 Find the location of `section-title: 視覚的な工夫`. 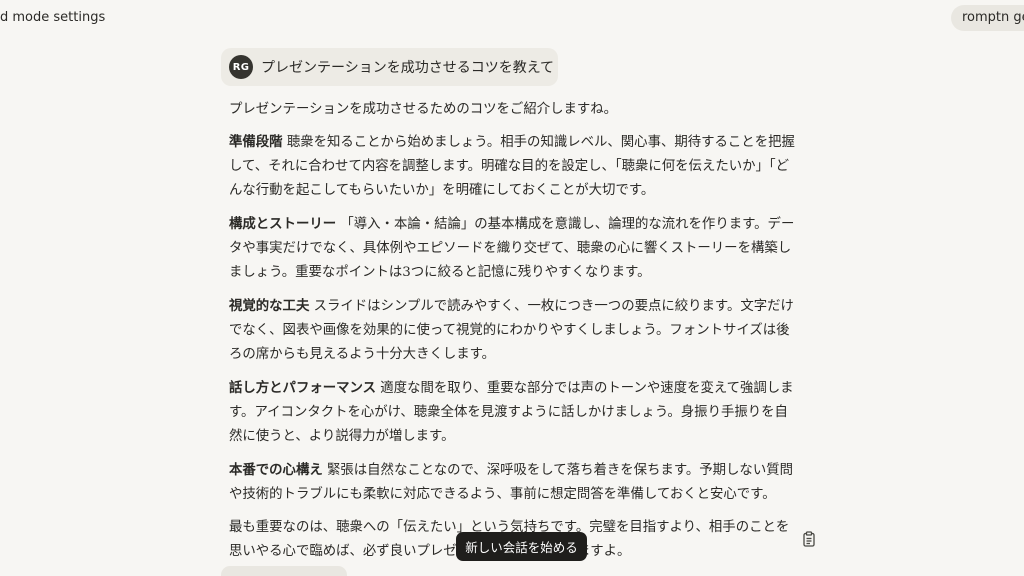

section-title: 視覚的な工夫 is located at coordinates (269, 306).